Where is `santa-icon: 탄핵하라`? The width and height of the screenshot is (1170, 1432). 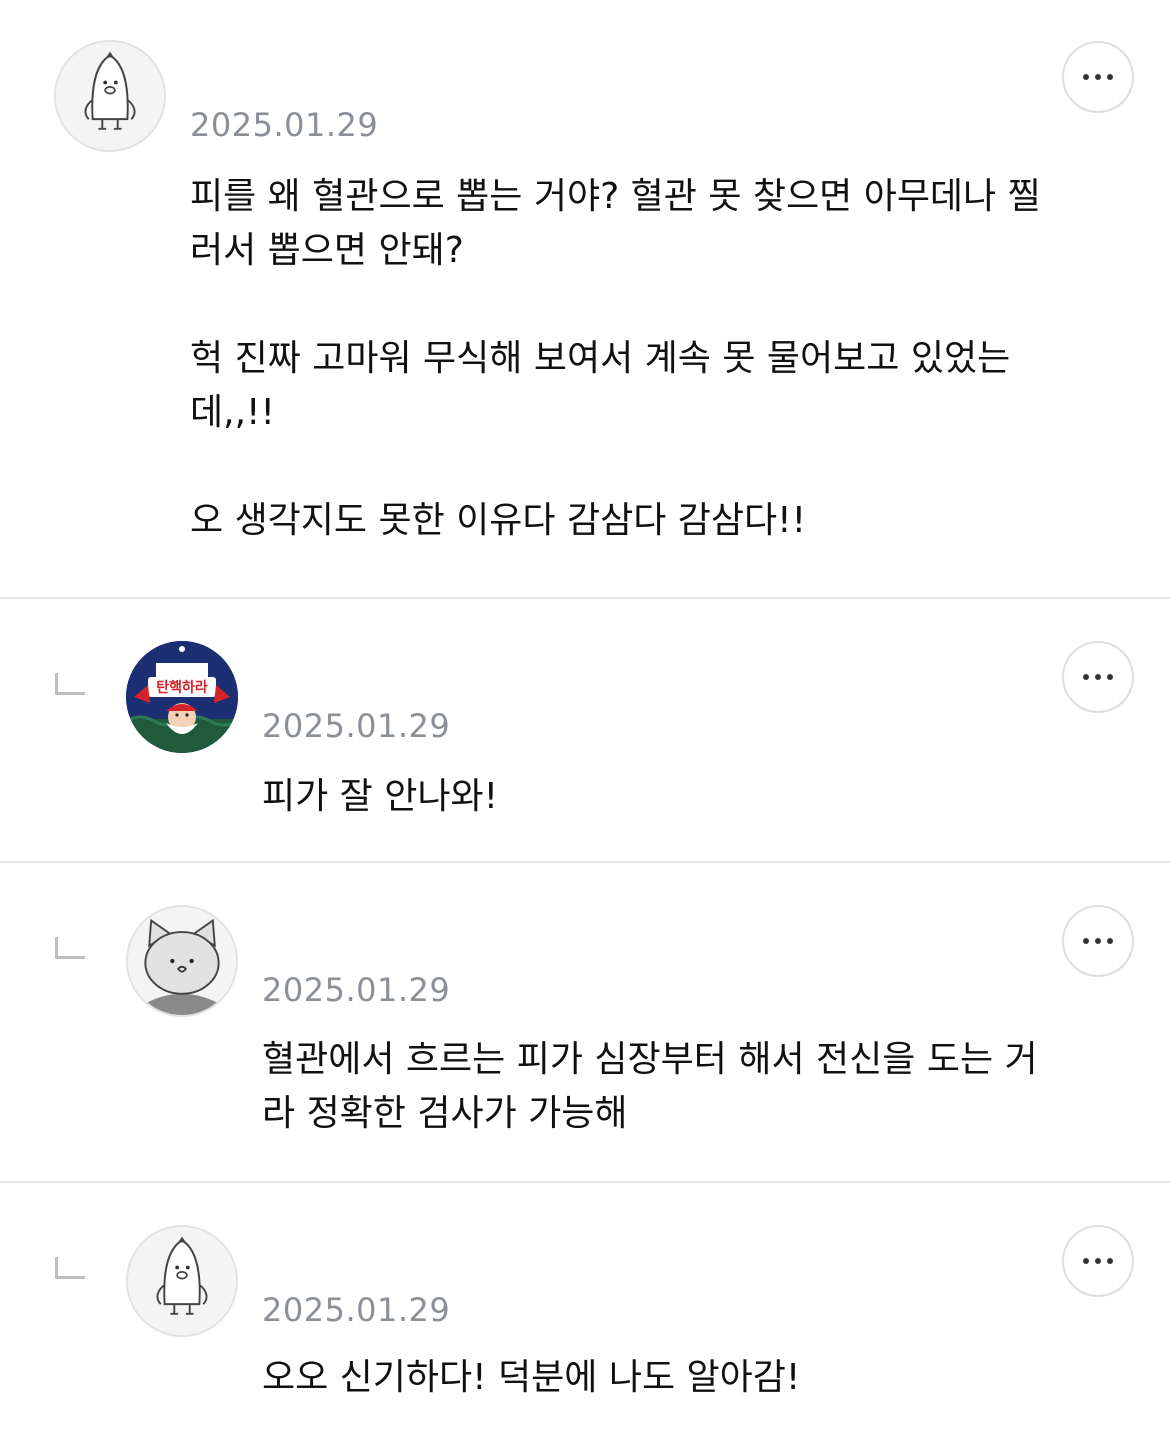 santa-icon: 탄핵하라 is located at coordinates (182, 697).